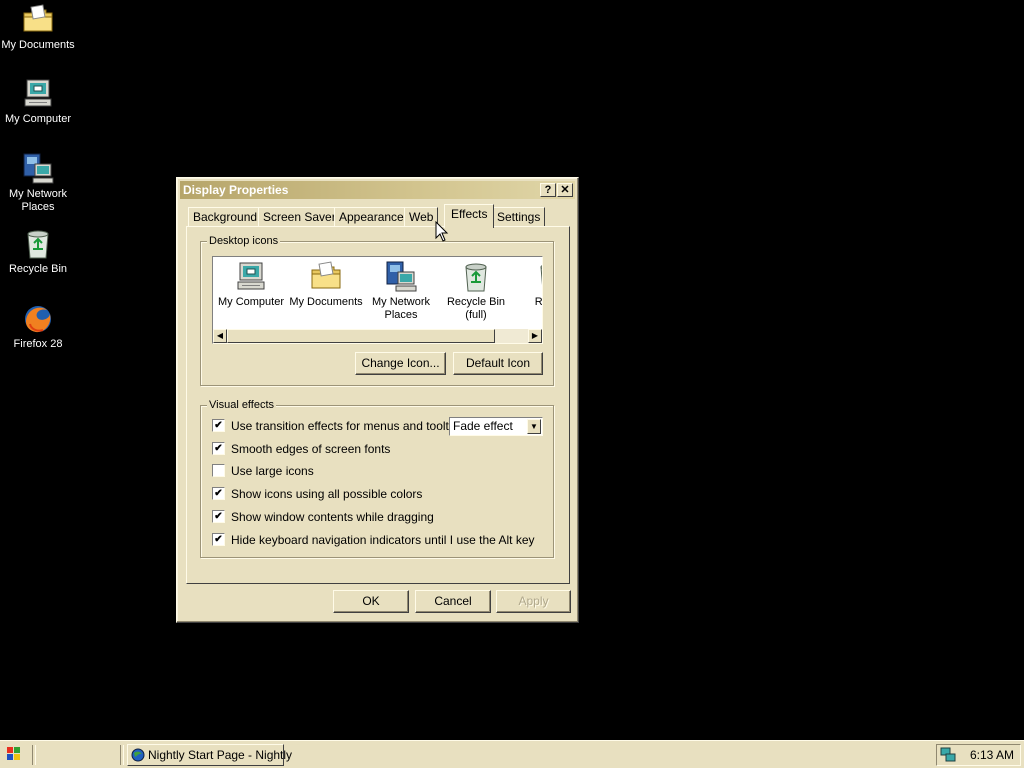 This screenshot has height=768, width=1024. Describe the element at coordinates (538, 302) in the screenshot. I see `list-item-label: Rec (e` at that location.